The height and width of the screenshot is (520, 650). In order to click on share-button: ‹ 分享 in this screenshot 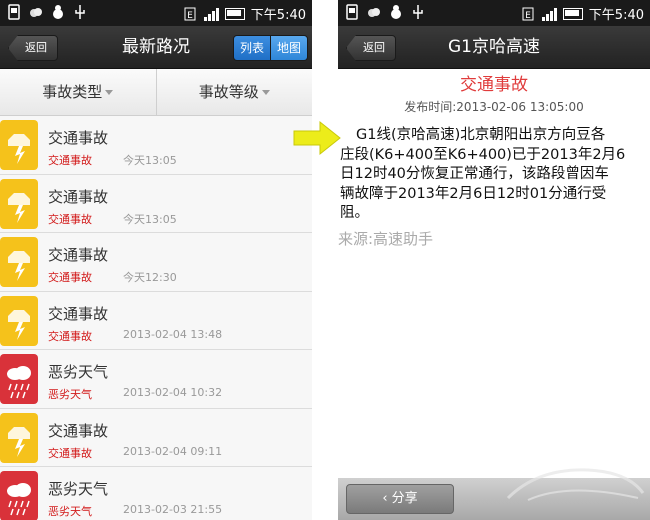, I will do `click(400, 499)`.